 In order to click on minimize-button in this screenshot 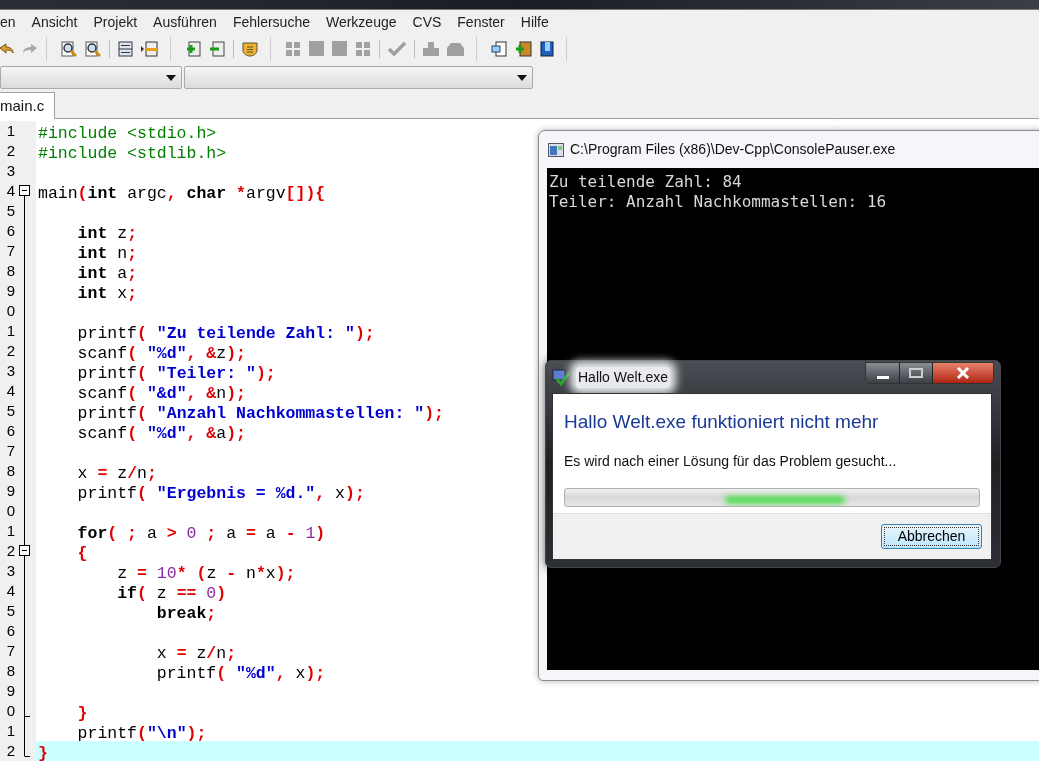, I will do `click(883, 373)`.